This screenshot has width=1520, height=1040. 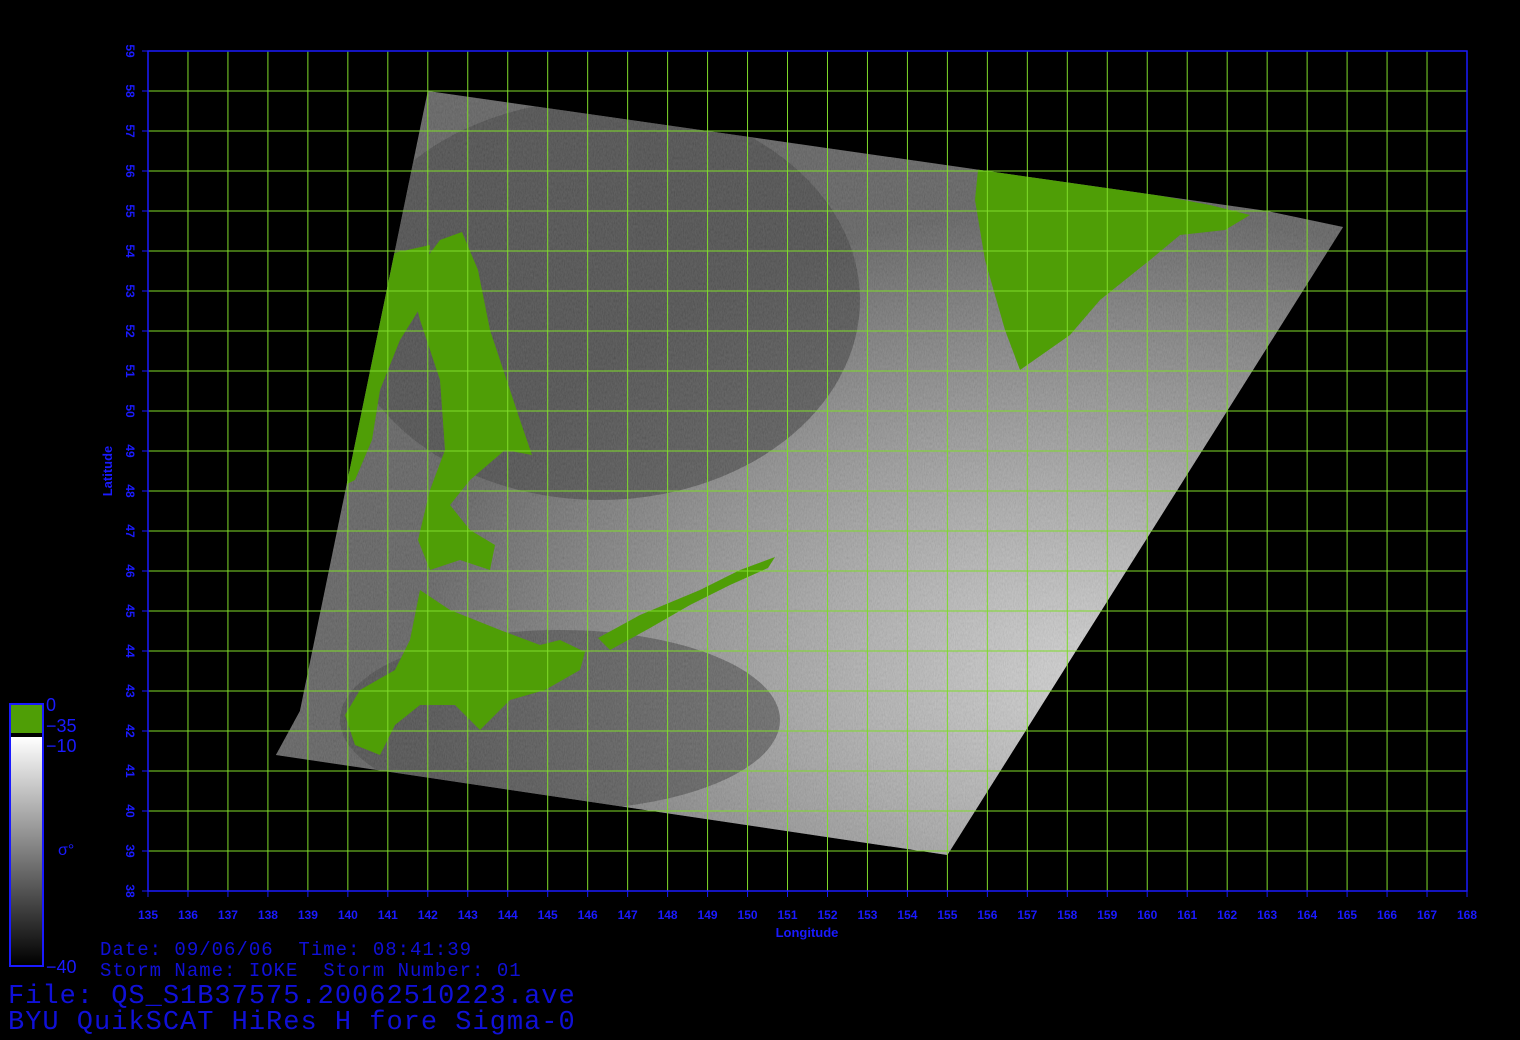 What do you see at coordinates (548, 915) in the screenshot?
I see `lon-tick-label: 145` at bounding box center [548, 915].